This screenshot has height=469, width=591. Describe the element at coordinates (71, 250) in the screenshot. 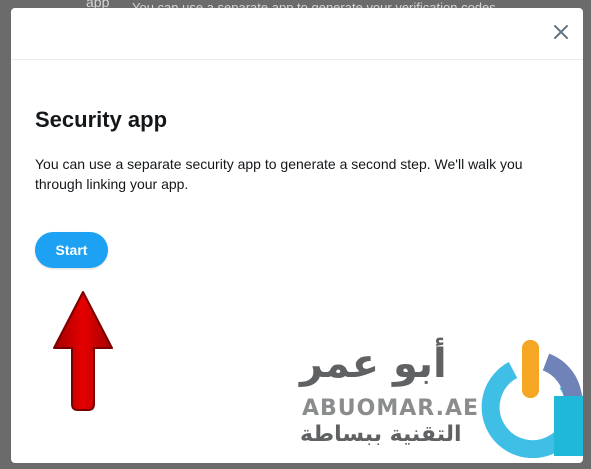

I see `start-button: Start` at that location.